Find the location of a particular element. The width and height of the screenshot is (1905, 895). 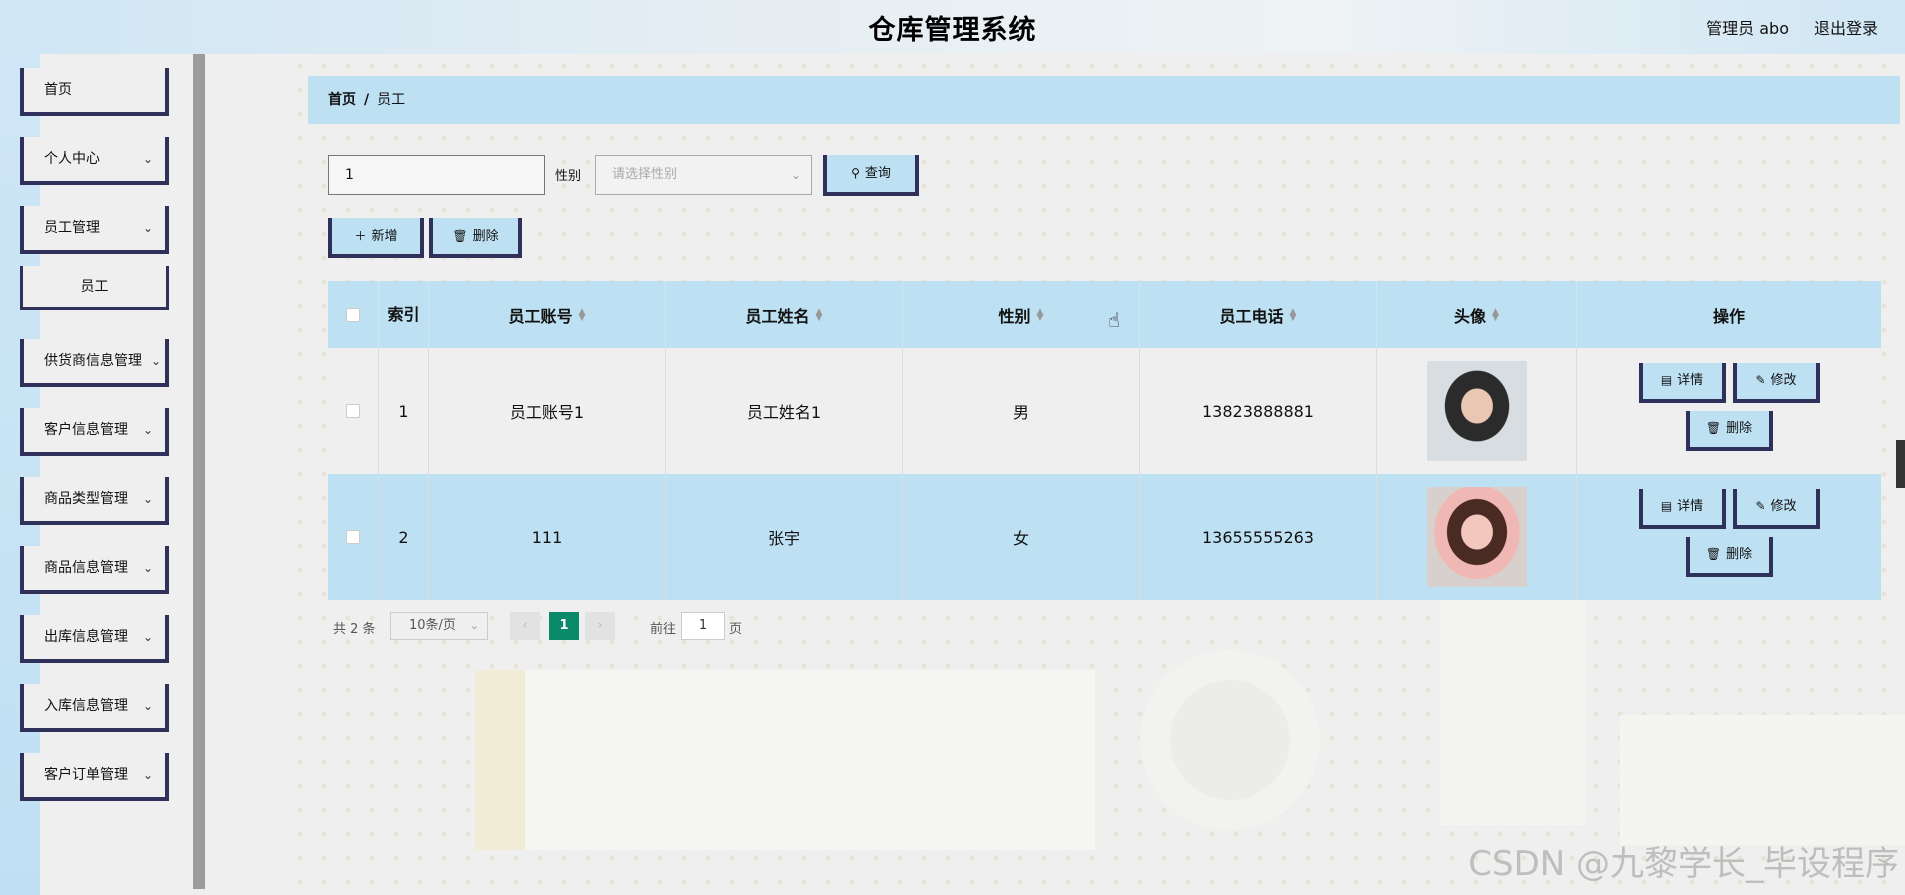

current-user: 管理员 abo is located at coordinates (1747, 28).